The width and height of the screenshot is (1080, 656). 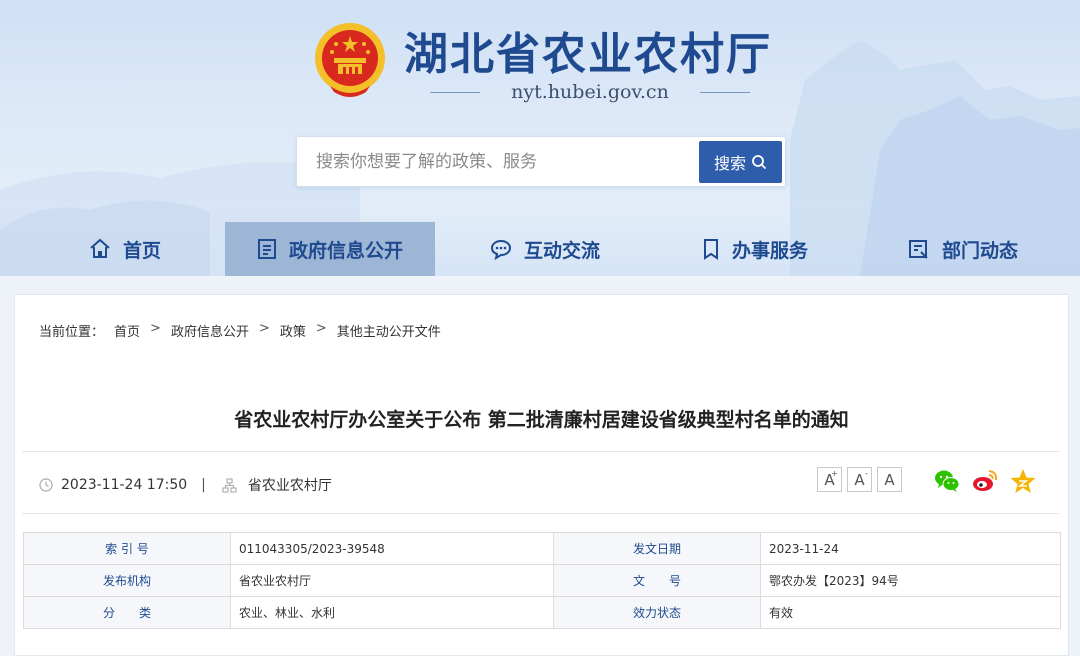 I want to click on nav-item-label: 办事服务, so click(x=770, y=249).